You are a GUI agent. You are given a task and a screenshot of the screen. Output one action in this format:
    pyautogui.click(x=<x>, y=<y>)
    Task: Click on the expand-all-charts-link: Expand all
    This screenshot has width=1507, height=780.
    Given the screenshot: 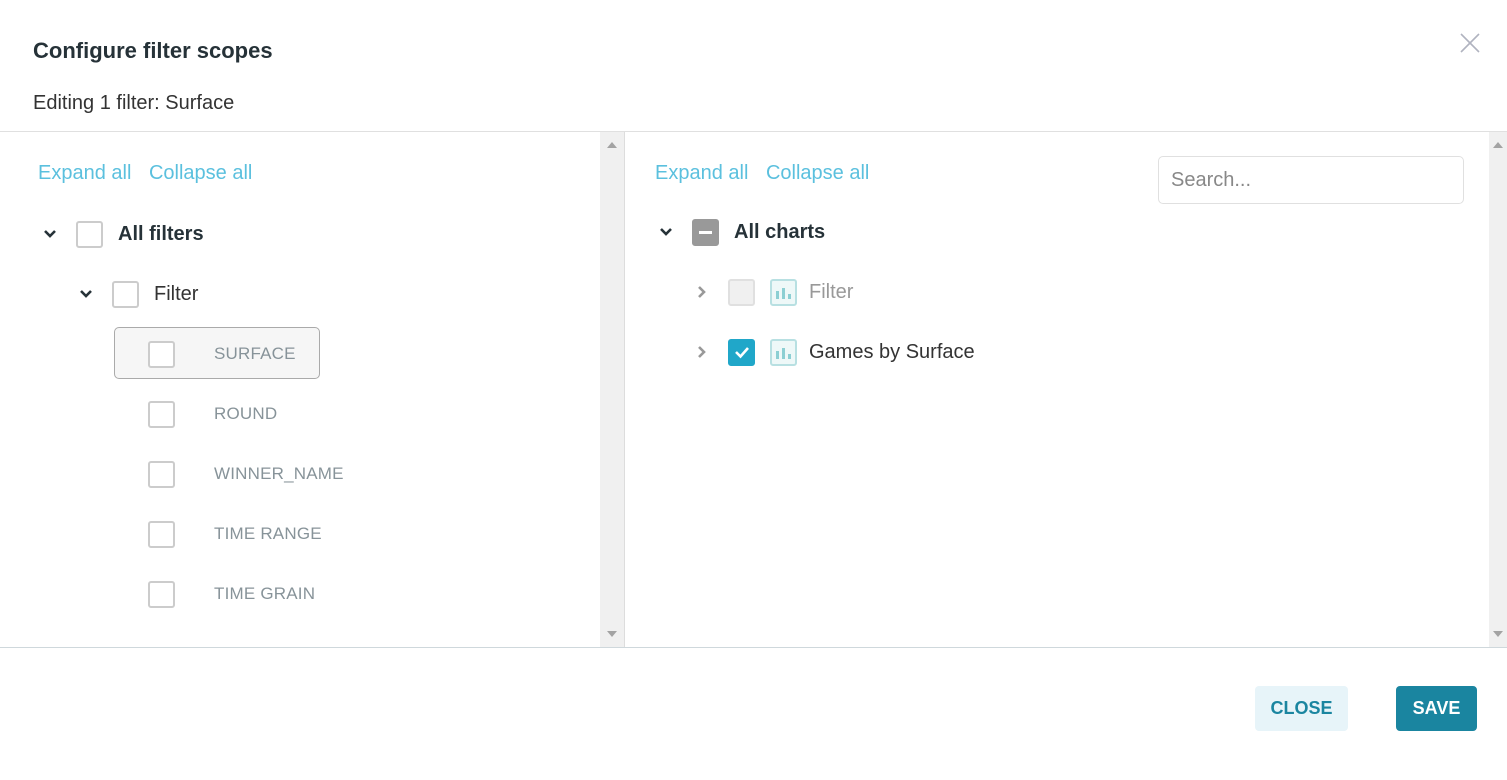 What is the action you would take?
    pyautogui.click(x=701, y=173)
    